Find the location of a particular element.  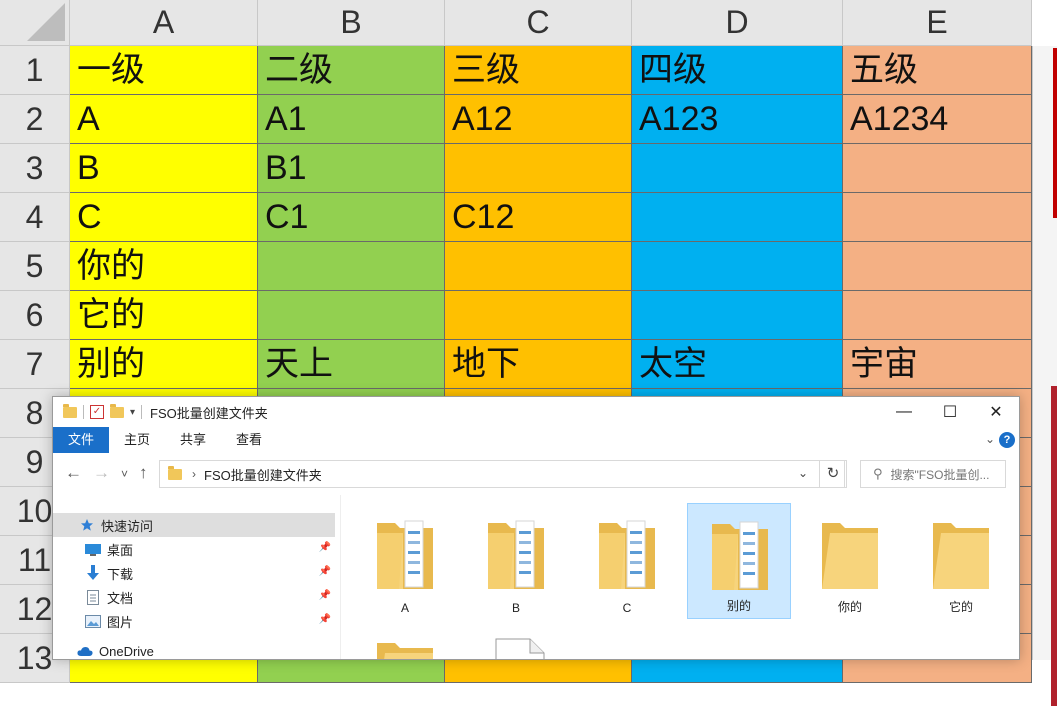

cell-e2: A1234 is located at coordinates (937, 119).